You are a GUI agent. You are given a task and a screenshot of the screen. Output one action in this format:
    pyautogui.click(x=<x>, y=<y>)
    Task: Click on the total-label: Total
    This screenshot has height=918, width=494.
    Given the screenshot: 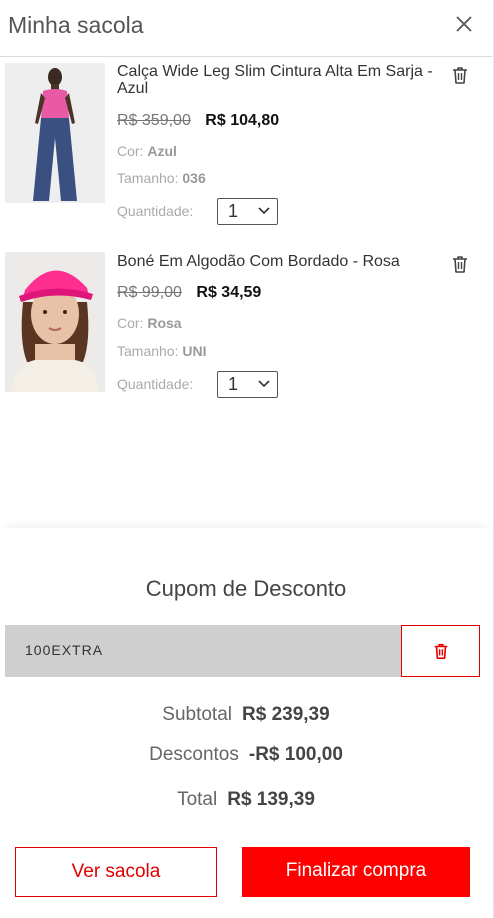 What is the action you would take?
    pyautogui.click(x=197, y=799)
    